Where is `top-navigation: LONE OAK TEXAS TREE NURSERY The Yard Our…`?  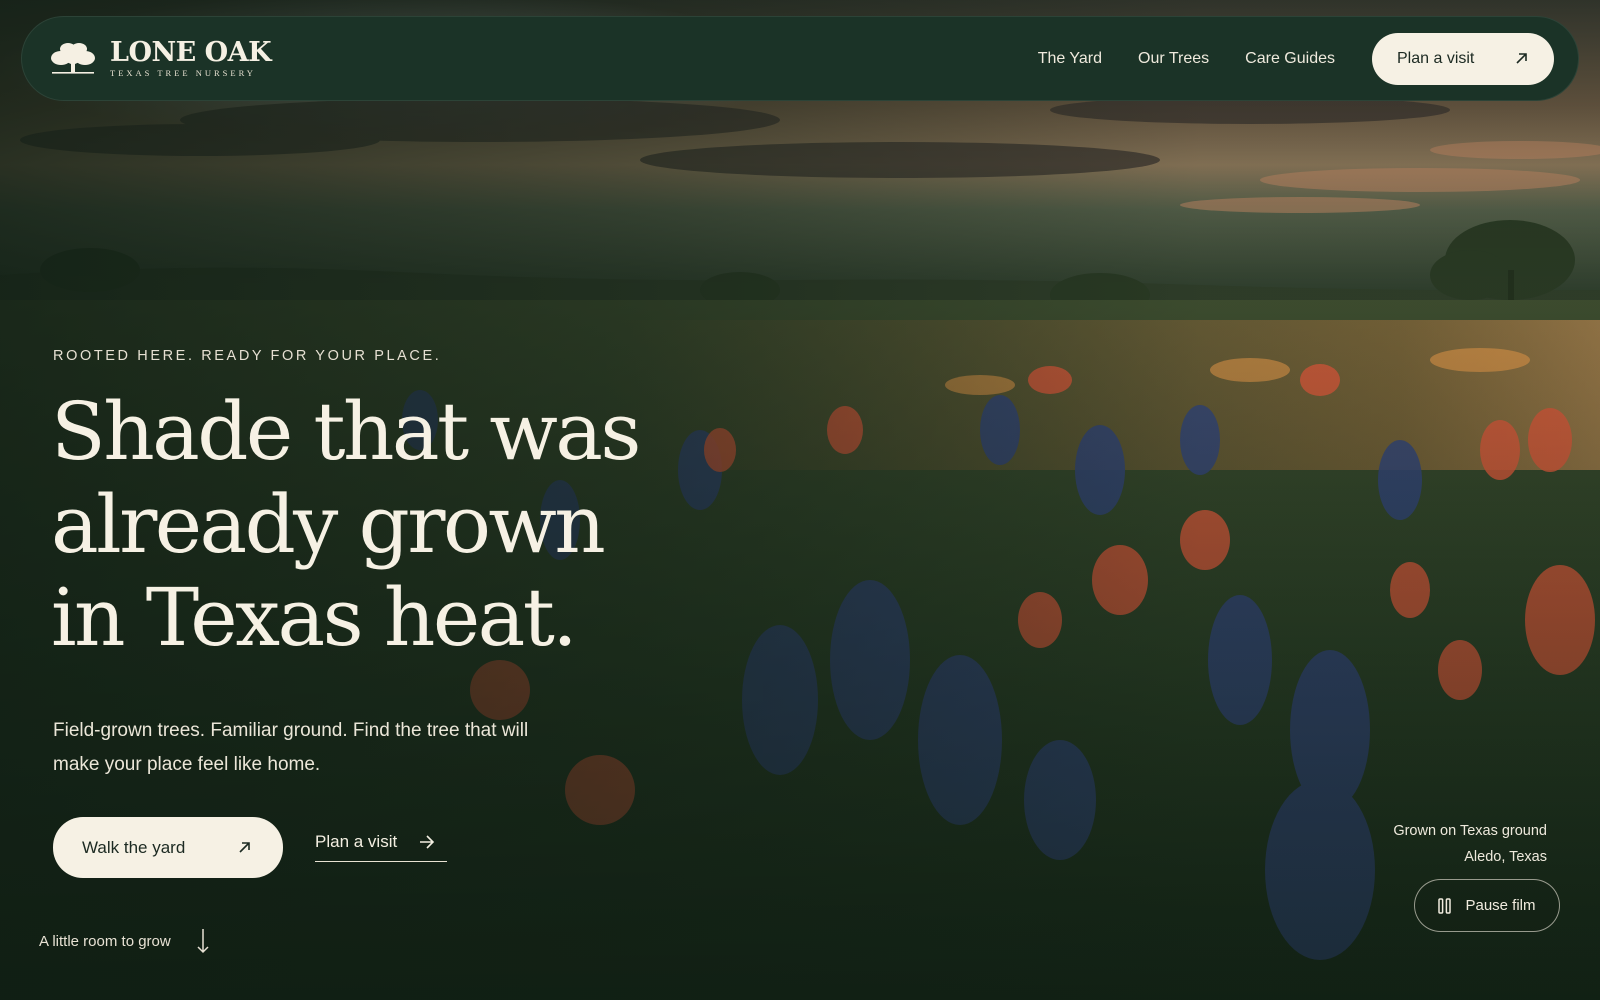
top-navigation: LONE OAK TEXAS TREE NURSERY The Yard Our… is located at coordinates (800, 58).